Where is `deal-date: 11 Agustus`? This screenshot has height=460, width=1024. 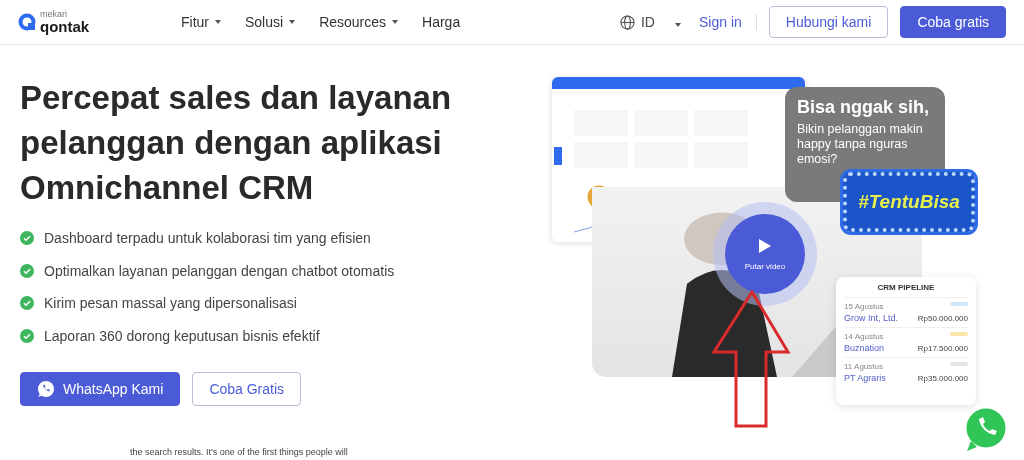 deal-date: 11 Agustus is located at coordinates (864, 366).